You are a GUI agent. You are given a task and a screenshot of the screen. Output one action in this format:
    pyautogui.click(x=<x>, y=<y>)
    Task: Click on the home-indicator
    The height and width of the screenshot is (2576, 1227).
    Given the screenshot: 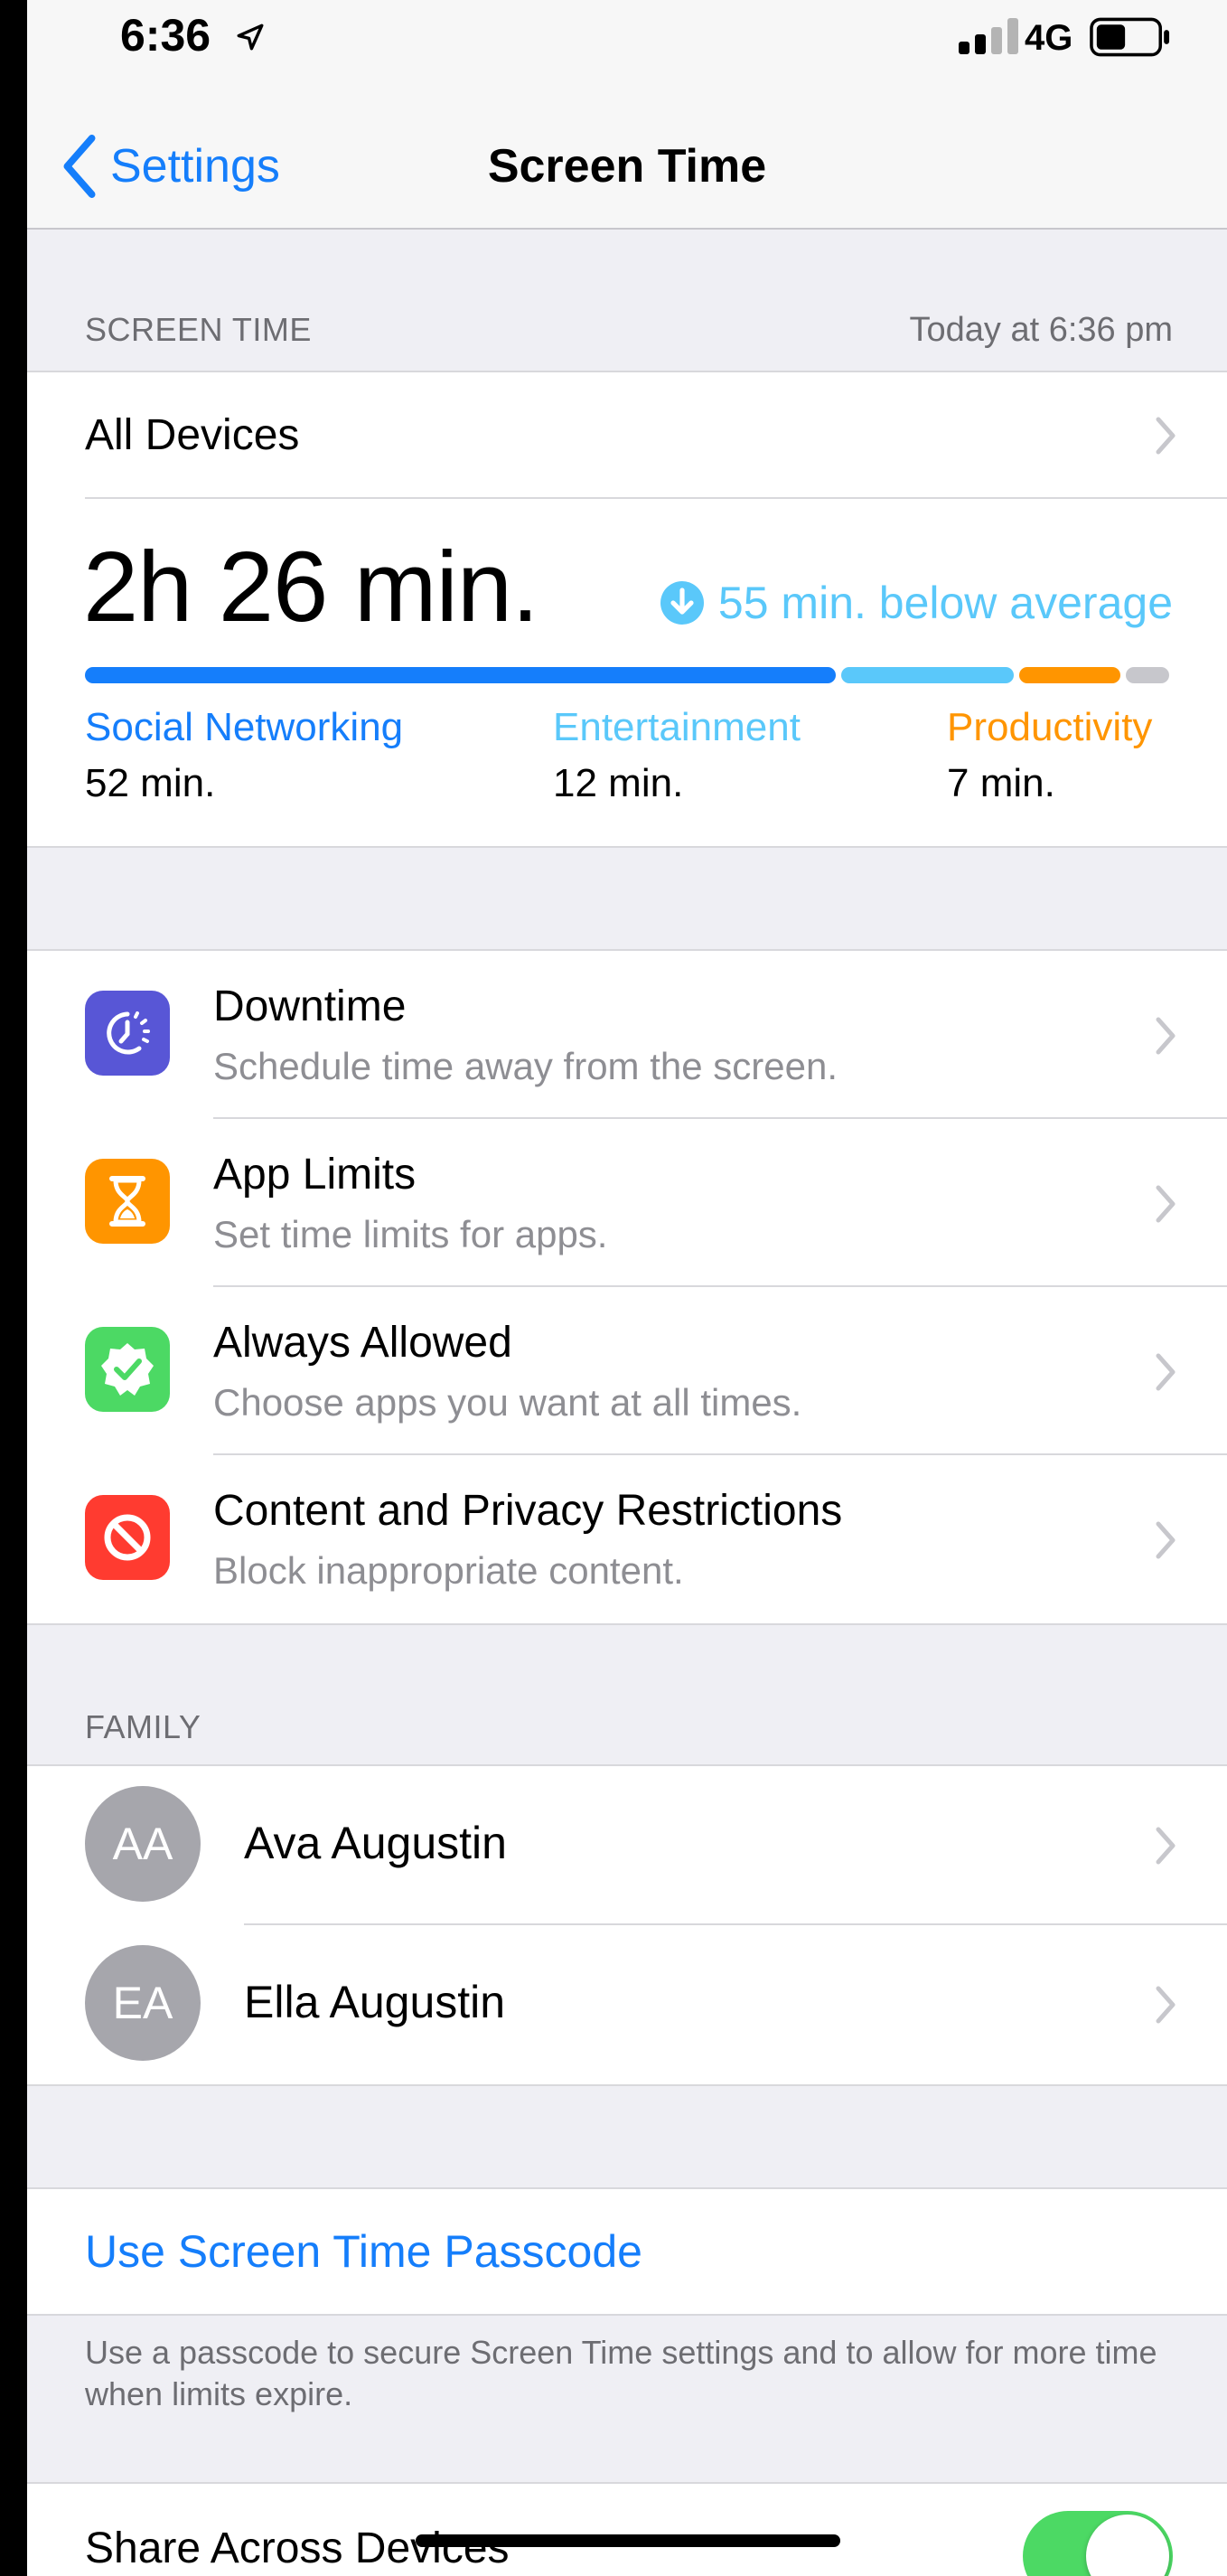 What is the action you would take?
    pyautogui.click(x=628, y=2541)
    